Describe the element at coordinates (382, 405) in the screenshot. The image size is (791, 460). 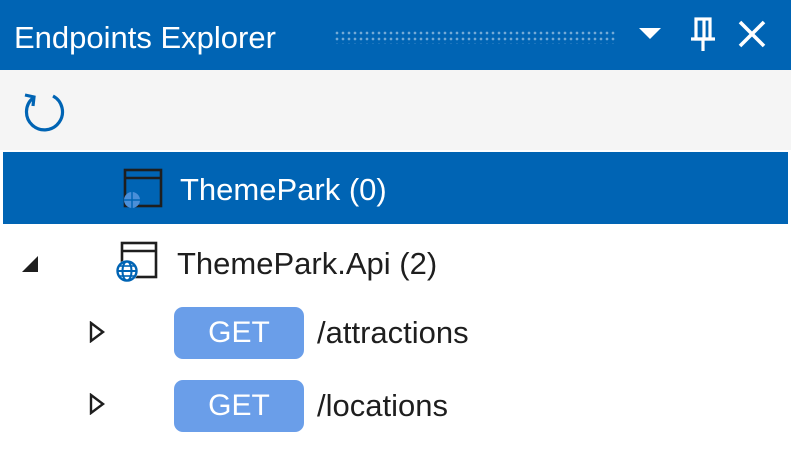
I see `endpoint-path: /locations` at that location.